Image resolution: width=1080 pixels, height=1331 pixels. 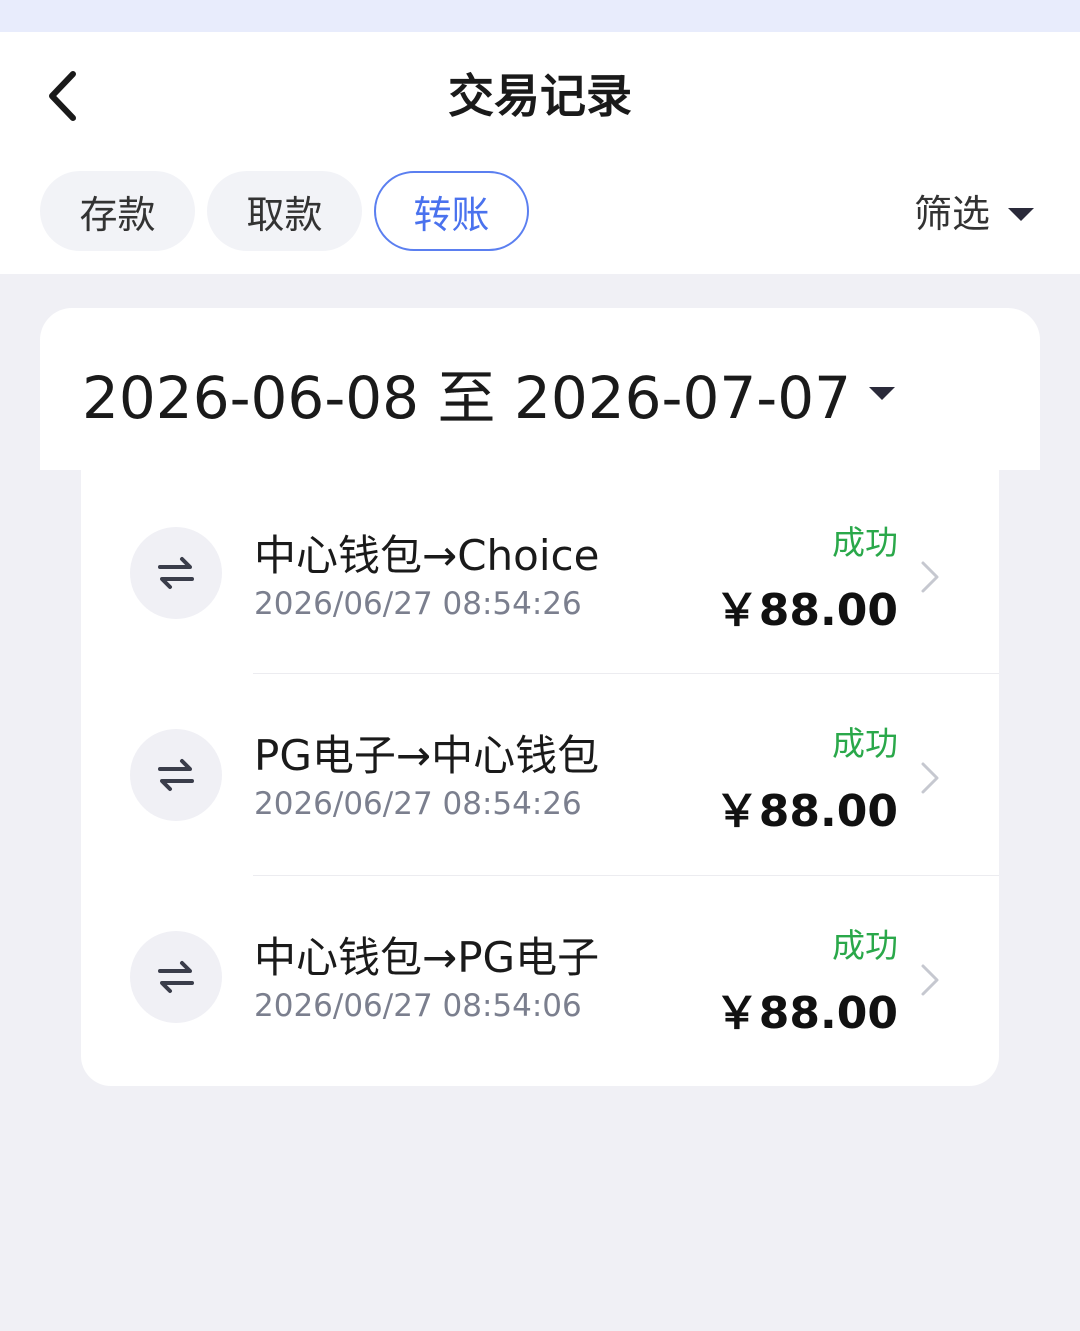 I want to click on date-range-selector: 2026-06-08 至 2026-07-07, so click(x=489, y=395).